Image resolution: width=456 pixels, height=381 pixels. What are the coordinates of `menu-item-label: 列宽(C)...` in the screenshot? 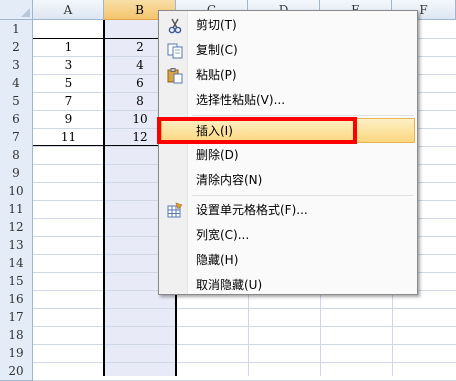 It's located at (223, 235).